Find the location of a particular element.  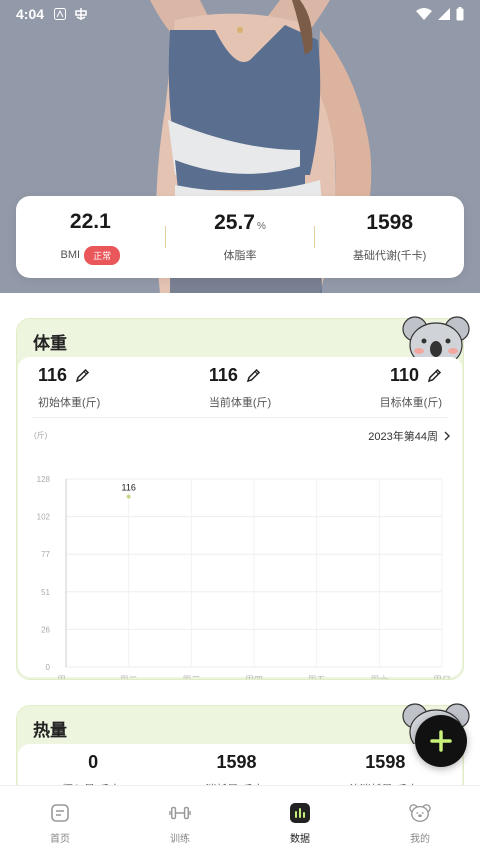

initial-weight: 116 初始体重(斤) is located at coordinates (69, 387).